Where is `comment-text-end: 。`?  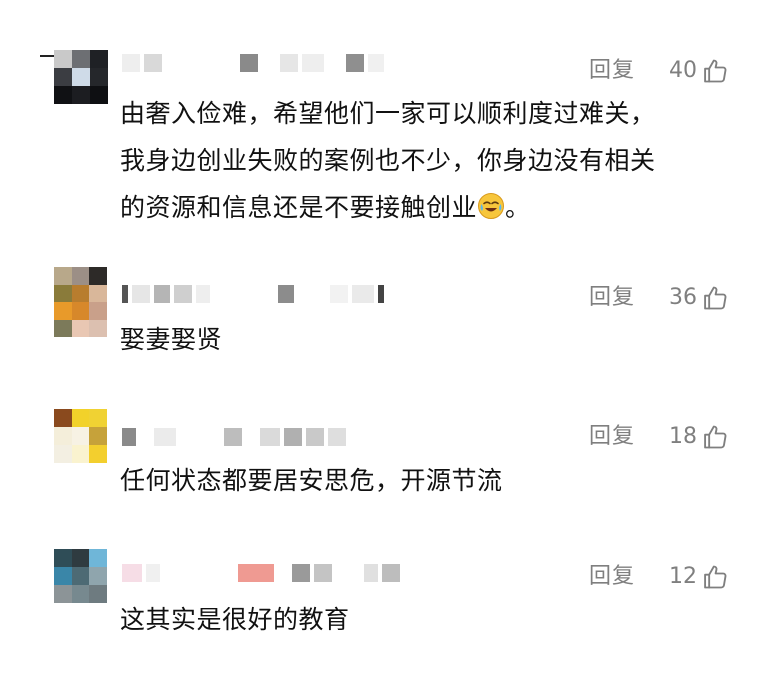 comment-text-end: 。 is located at coordinates (518, 207).